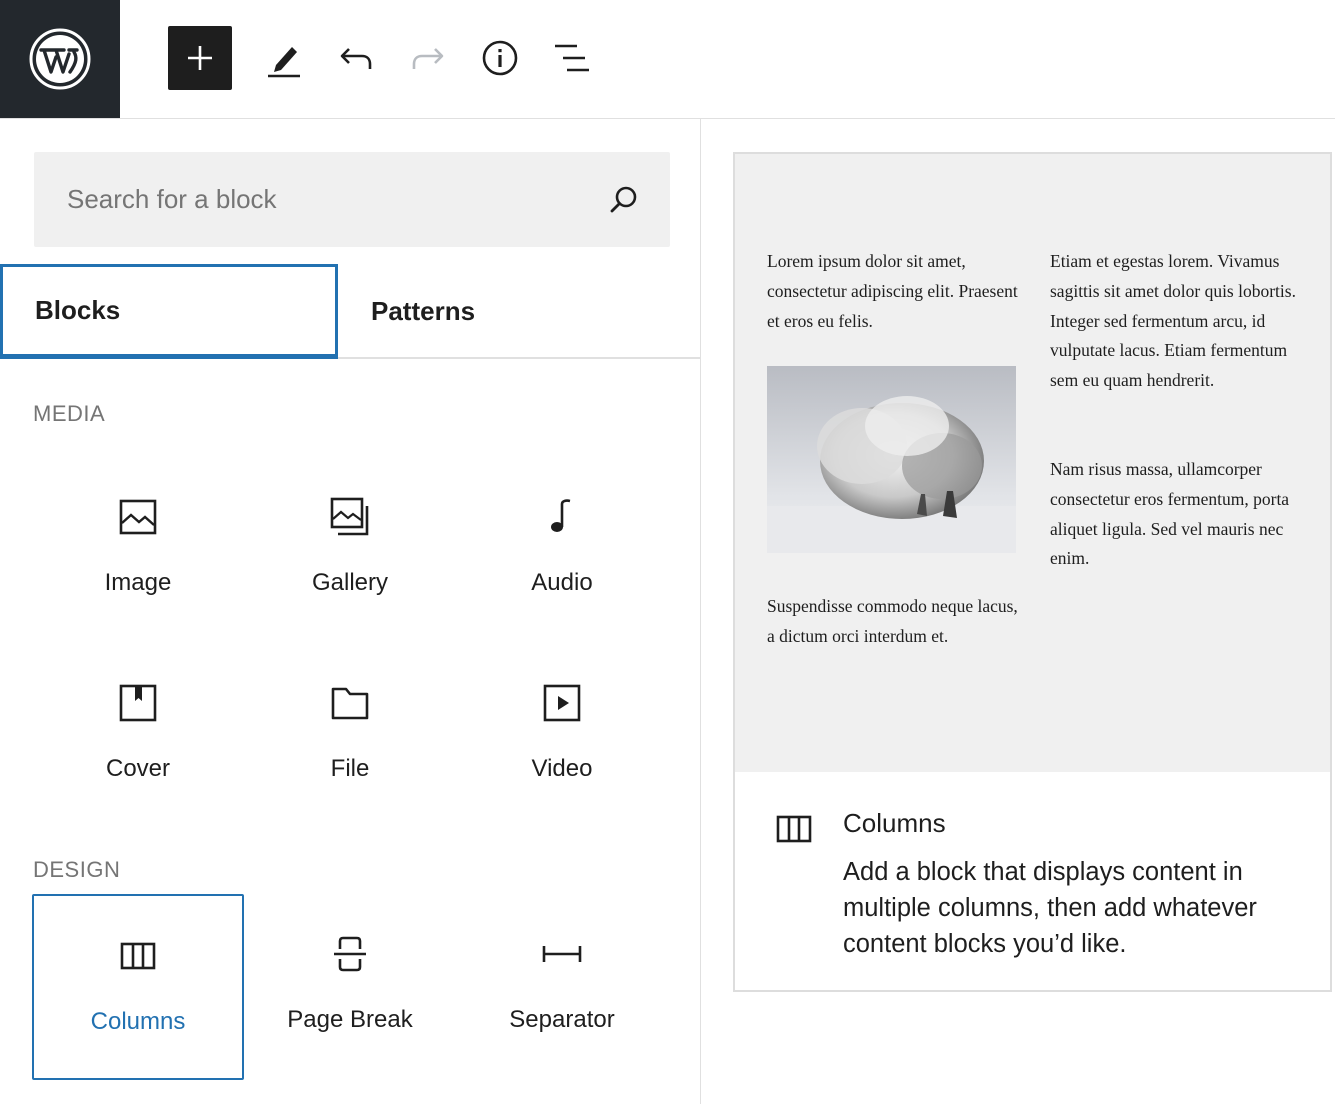 This screenshot has width=1335, height=1104. I want to click on cover-icon, so click(138, 703).